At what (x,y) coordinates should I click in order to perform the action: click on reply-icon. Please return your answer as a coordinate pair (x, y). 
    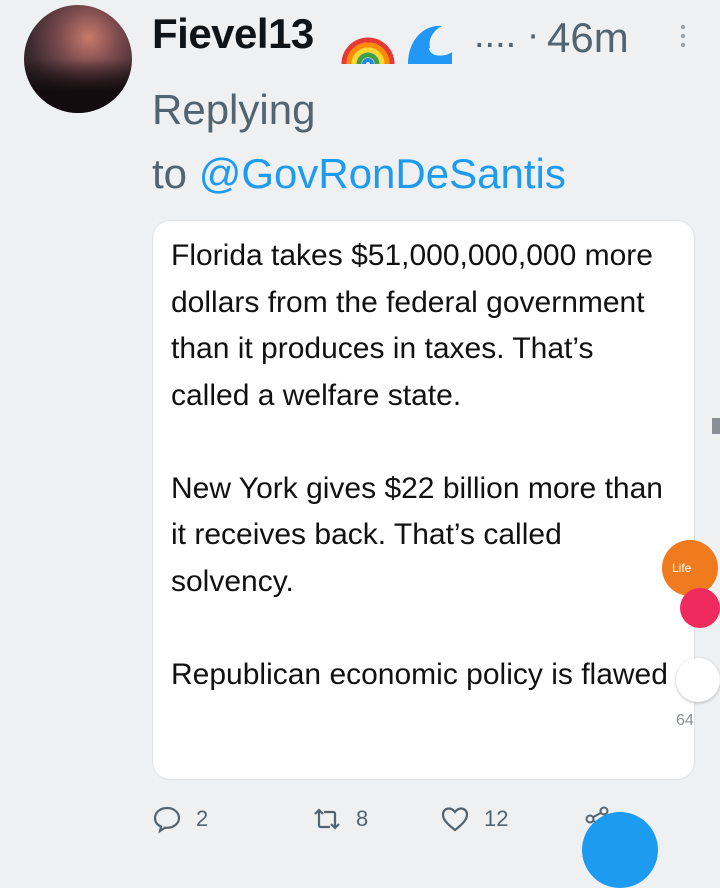
    Looking at the image, I should click on (167, 819).